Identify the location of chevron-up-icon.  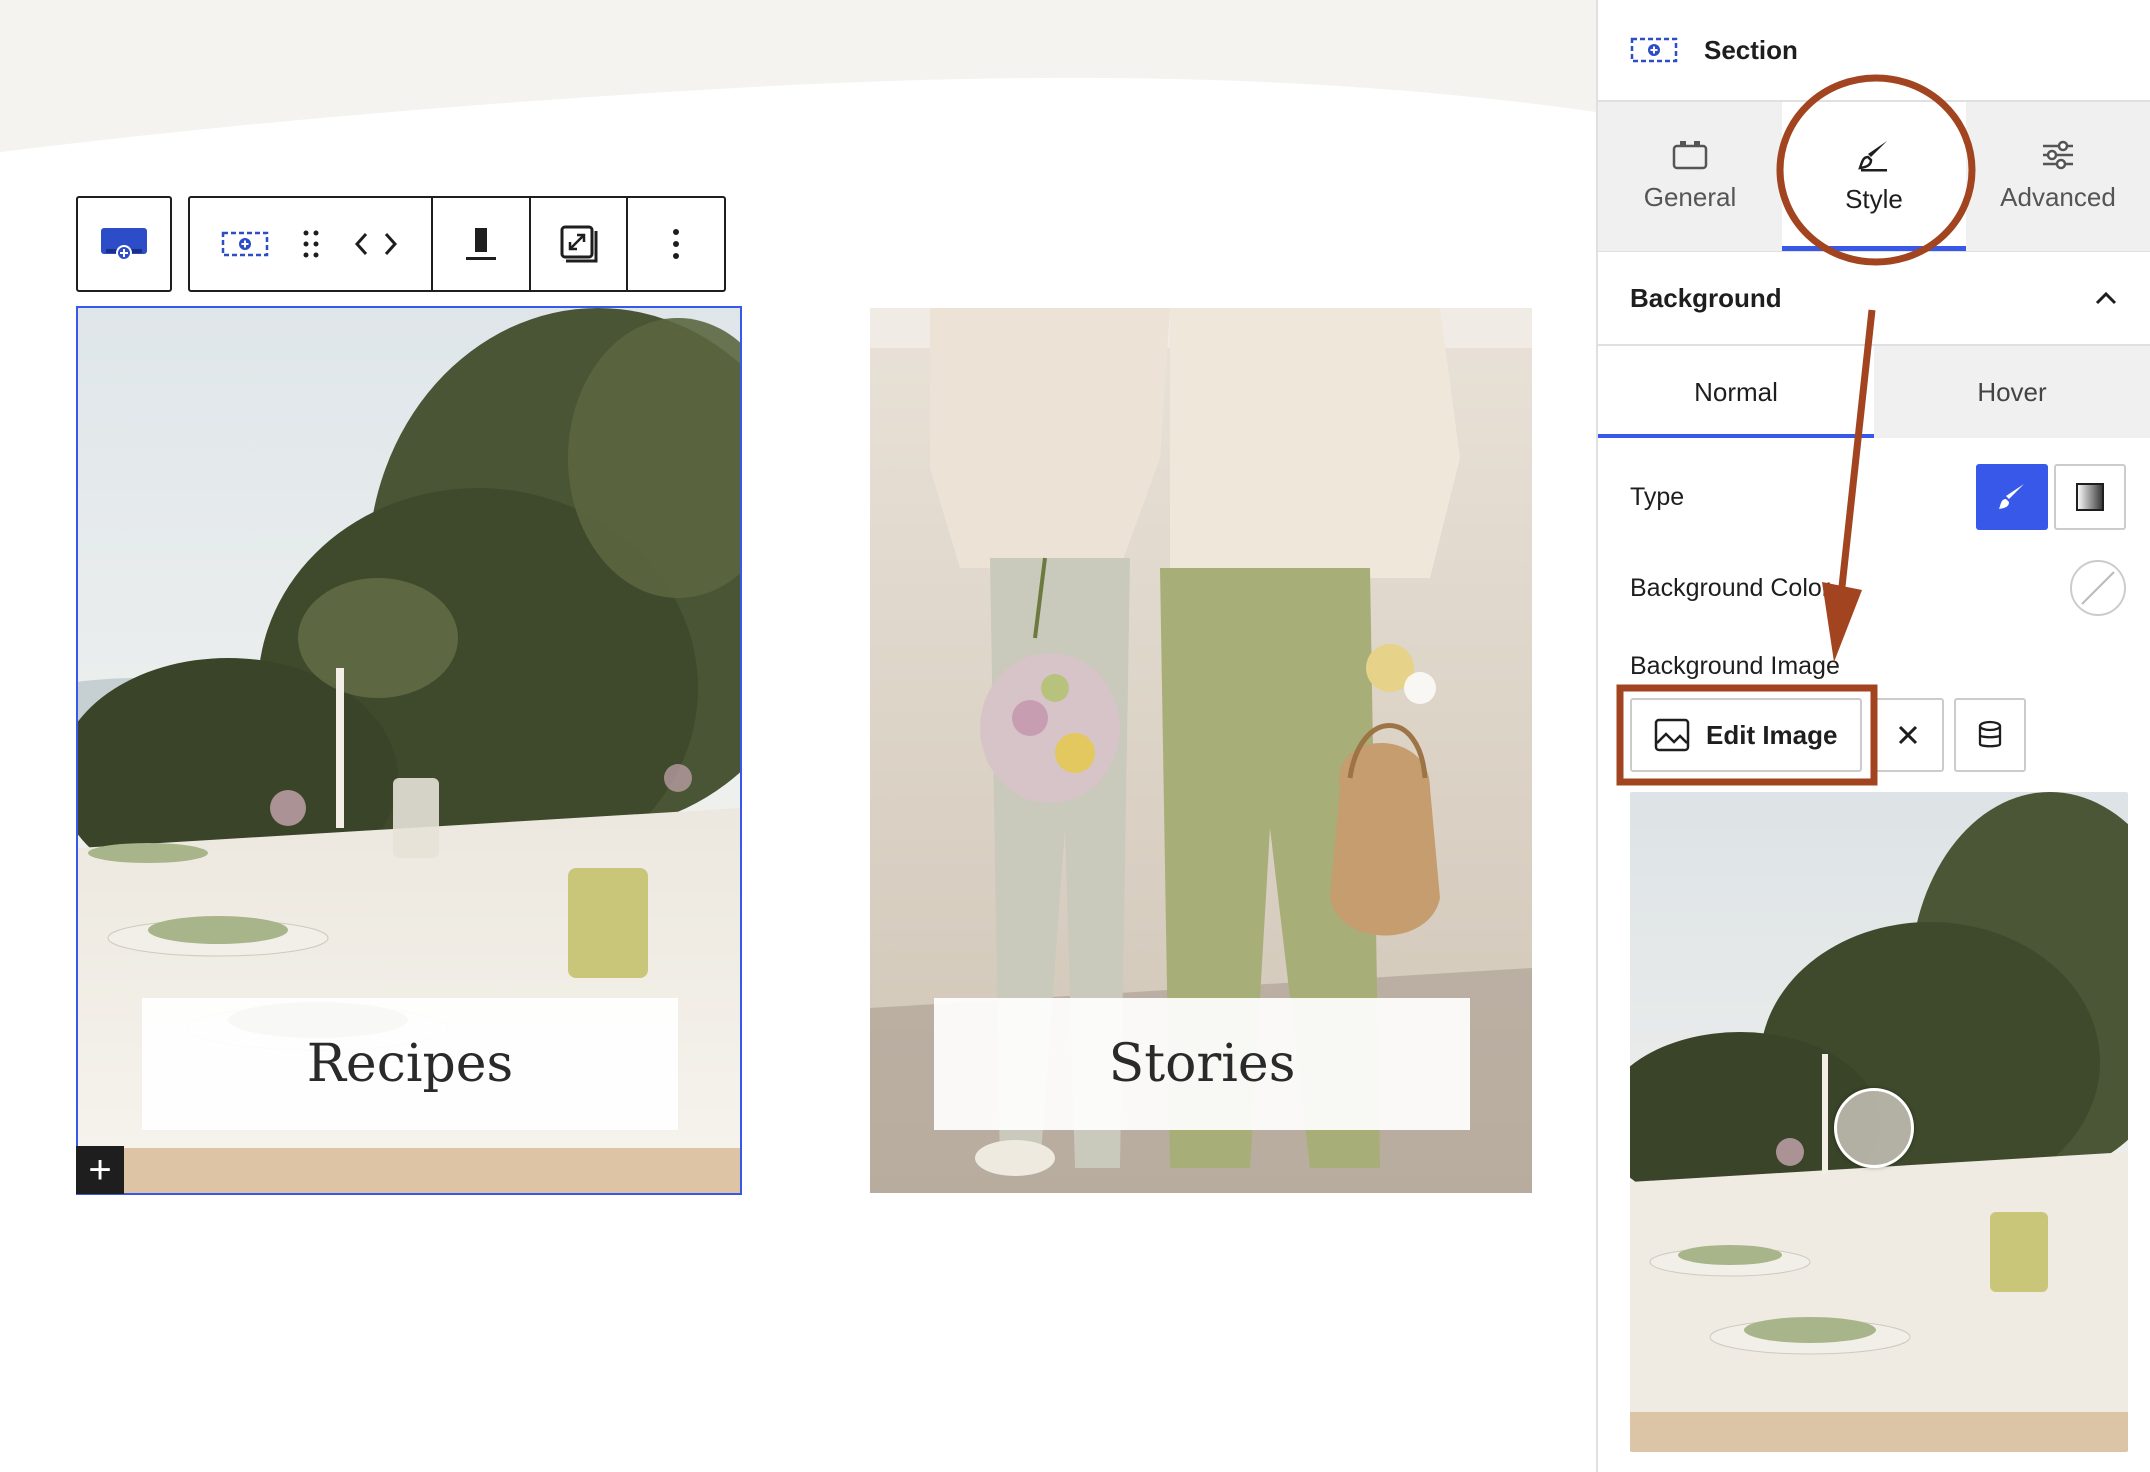
(2106, 298).